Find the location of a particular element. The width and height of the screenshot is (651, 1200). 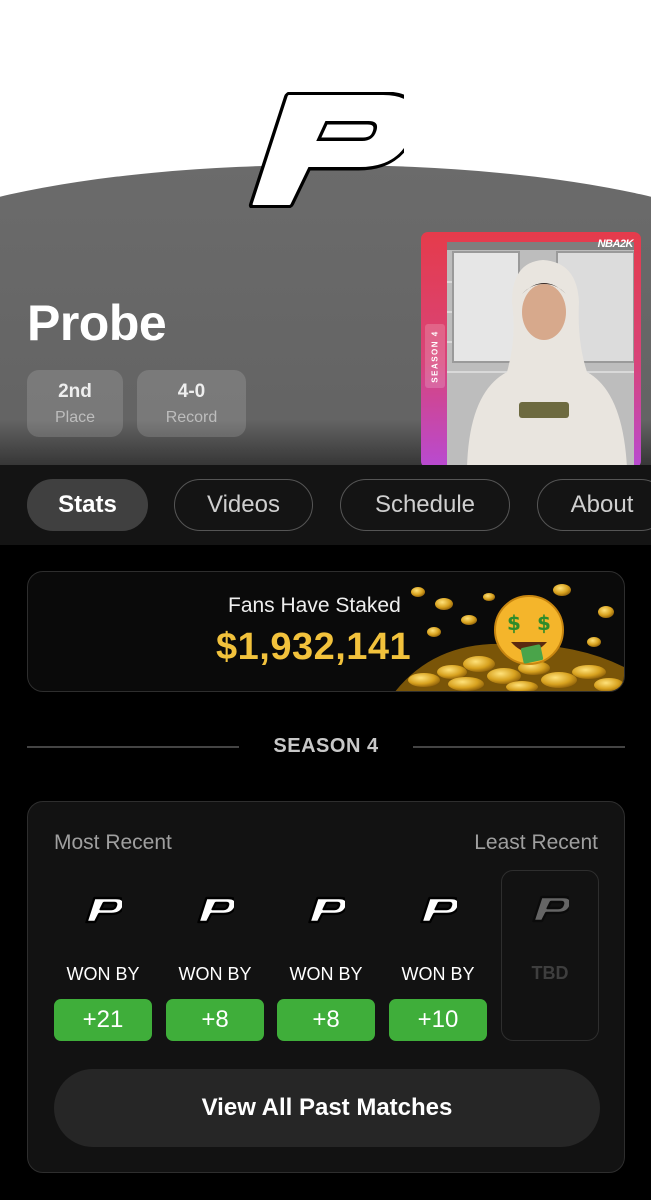

coins-pile-icon: $ $ is located at coordinates (509, 637).